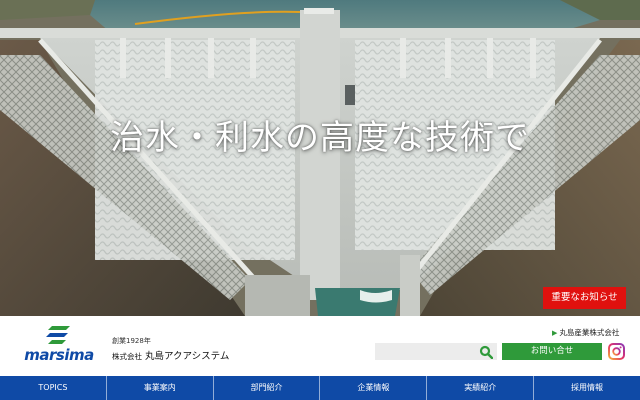 The width and height of the screenshot is (640, 400). I want to click on nav-item-business: 事業案内, so click(159, 388).